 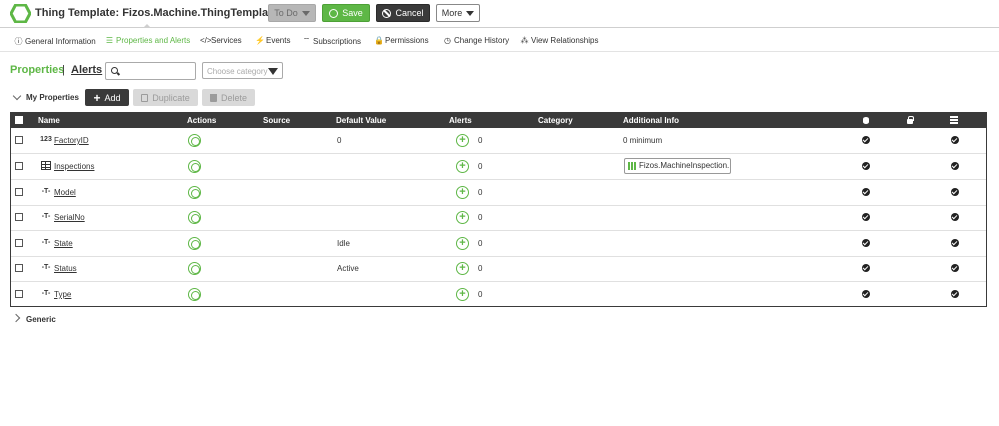 What do you see at coordinates (403, 13) in the screenshot?
I see `cancel-button: Cancel` at bounding box center [403, 13].